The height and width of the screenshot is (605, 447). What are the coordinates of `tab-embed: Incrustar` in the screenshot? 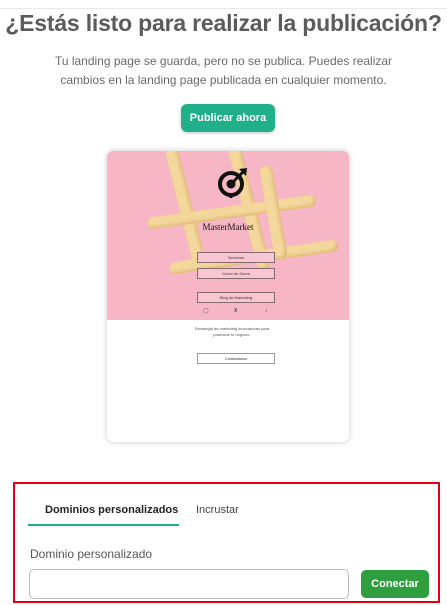 It's located at (217, 510).